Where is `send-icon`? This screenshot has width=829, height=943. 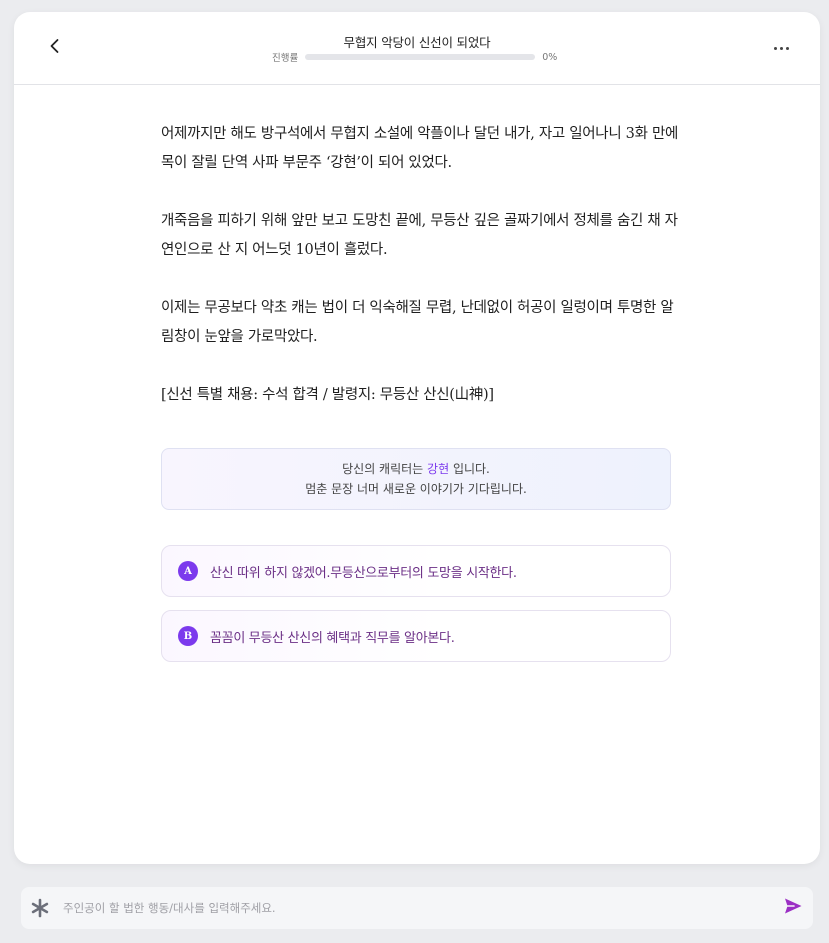 send-icon is located at coordinates (793, 908).